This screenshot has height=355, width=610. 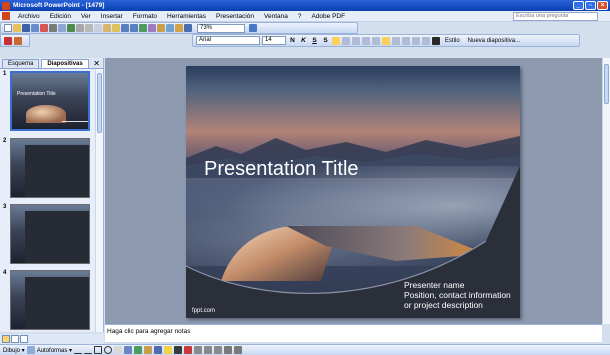 I want to click on numbering-icon, so click(x=366, y=40).